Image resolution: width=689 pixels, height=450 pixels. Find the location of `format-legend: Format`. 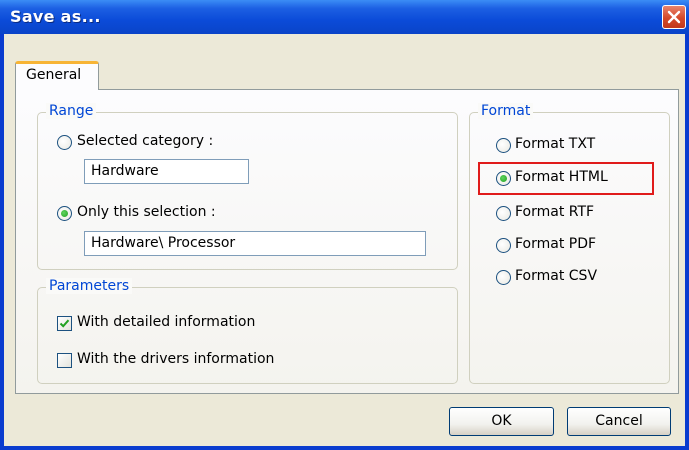

format-legend: Format is located at coordinates (506, 111).